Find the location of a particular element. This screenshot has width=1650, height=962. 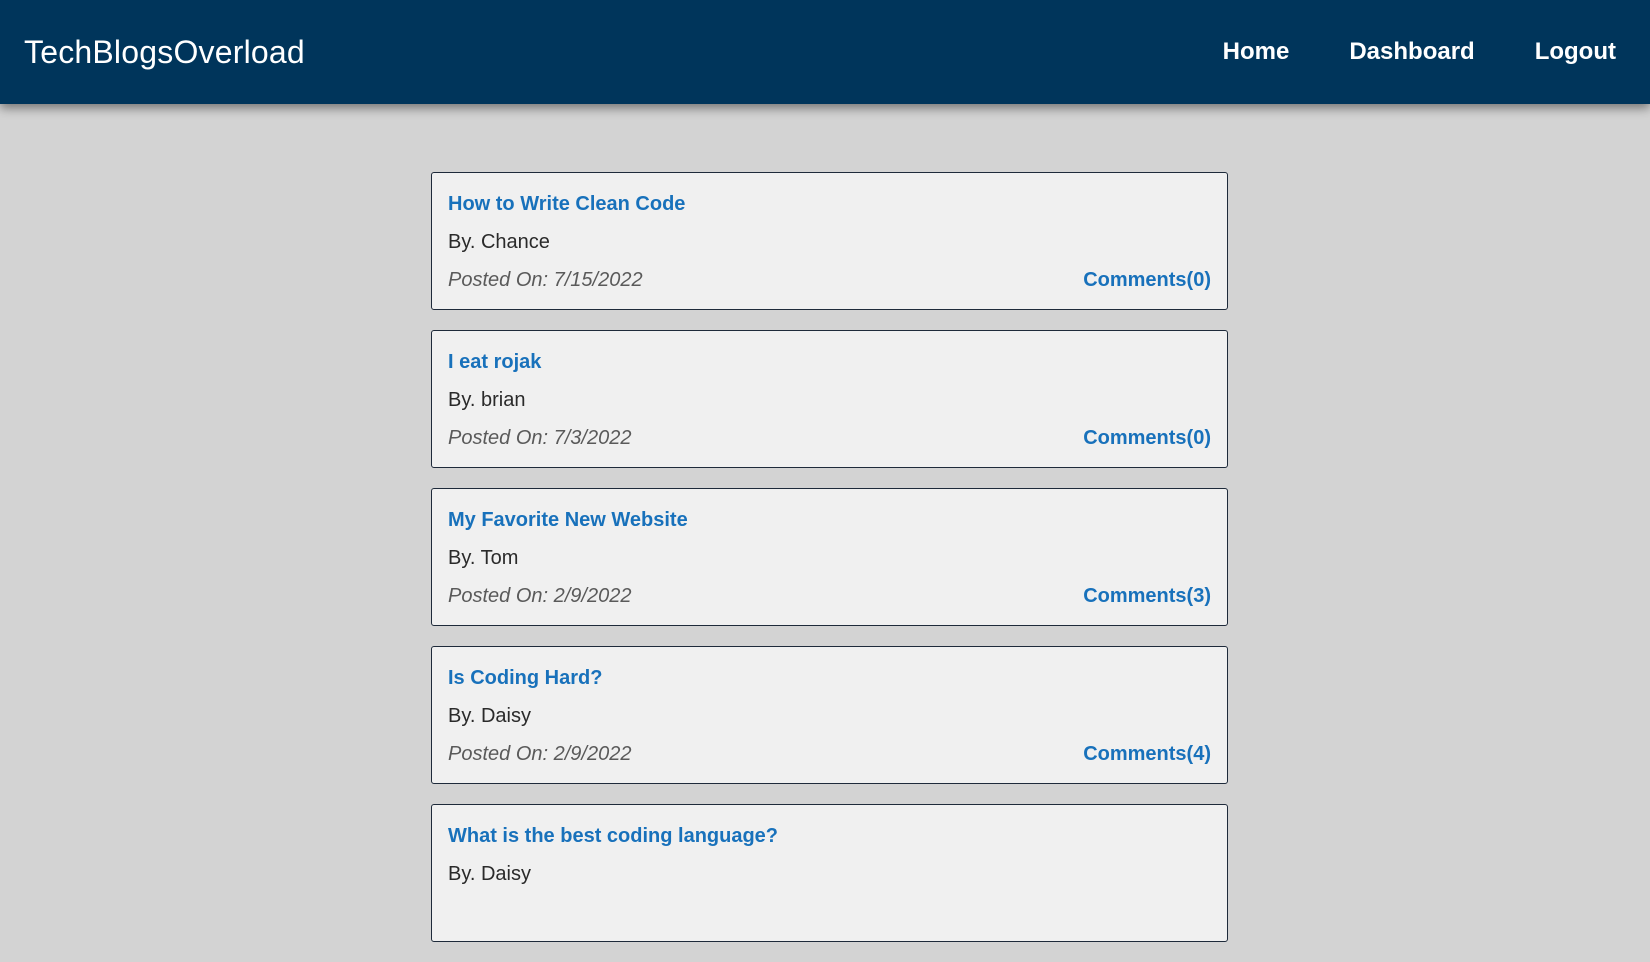

post-comments-link: Comments(4) is located at coordinates (1147, 754).